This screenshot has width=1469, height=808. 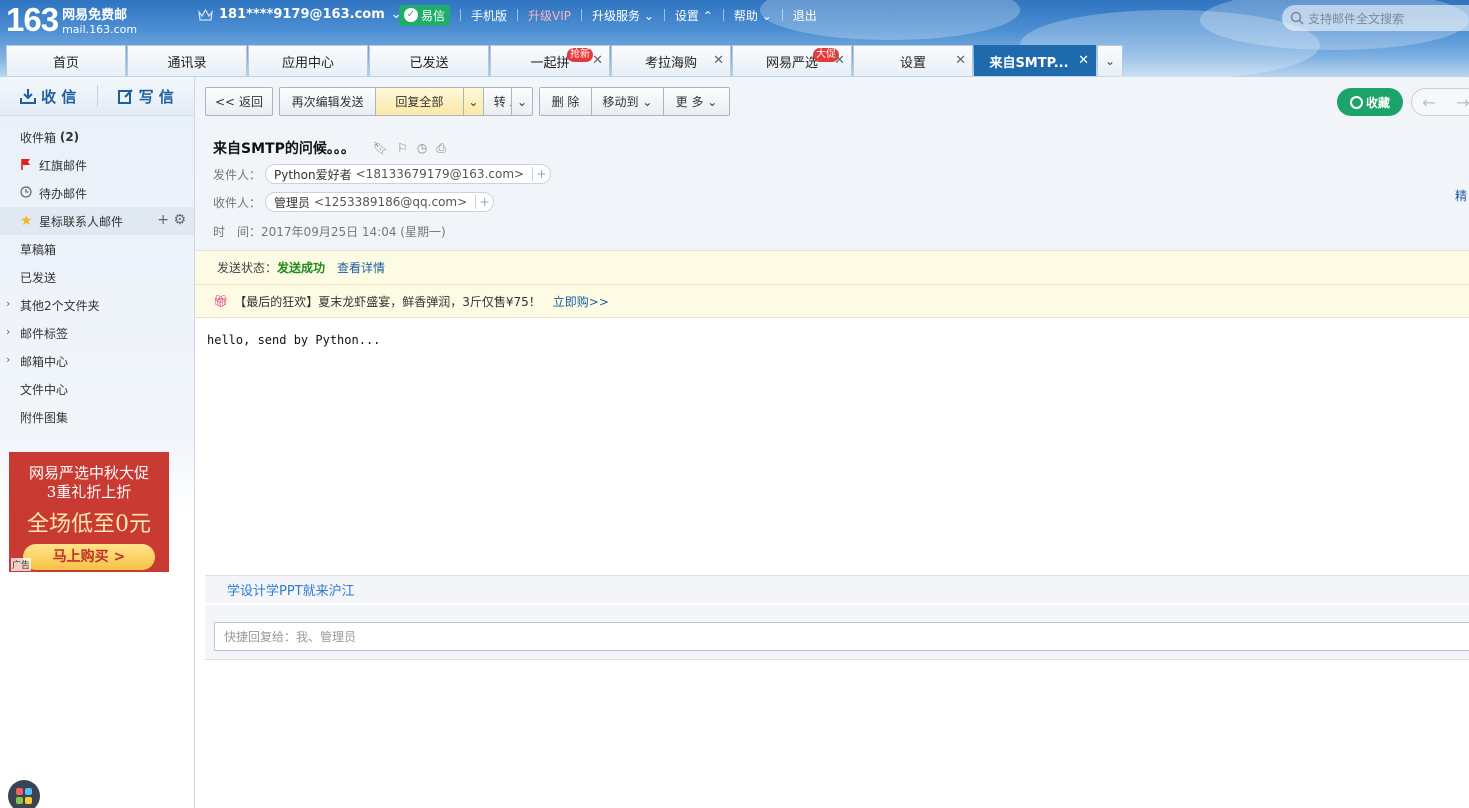 What do you see at coordinates (380, 202) in the screenshot?
I see `recipient-chip: 管理员 <1253389186@qq.com> +` at bounding box center [380, 202].